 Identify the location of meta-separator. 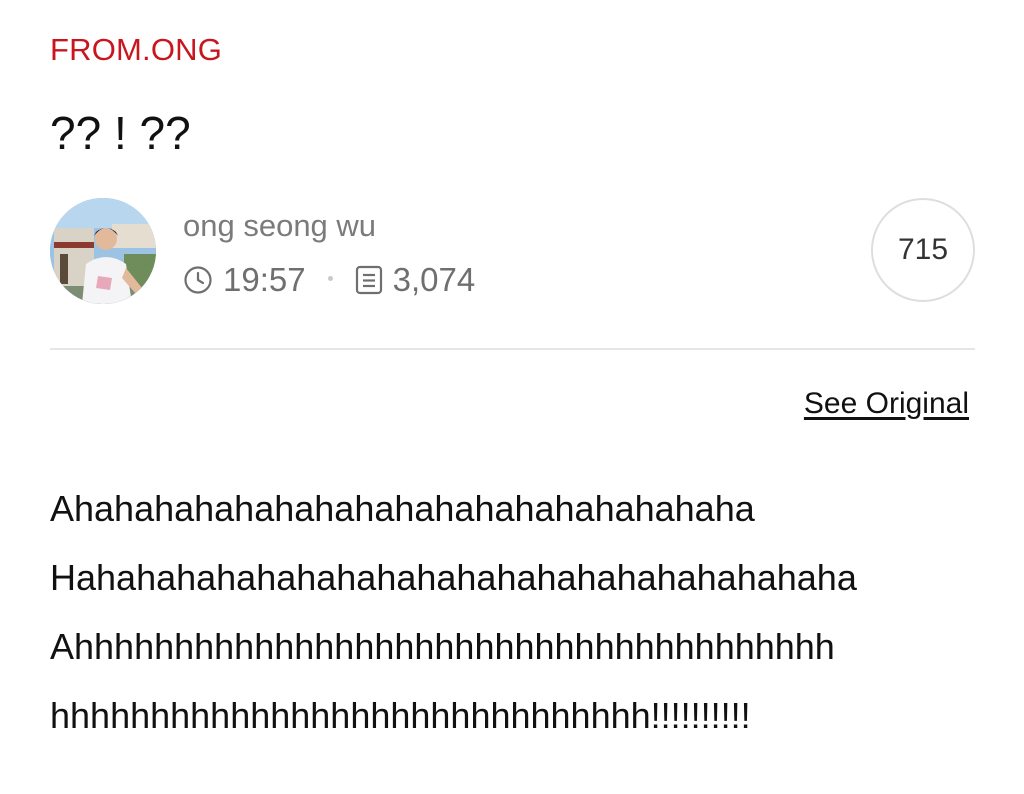
(330, 278).